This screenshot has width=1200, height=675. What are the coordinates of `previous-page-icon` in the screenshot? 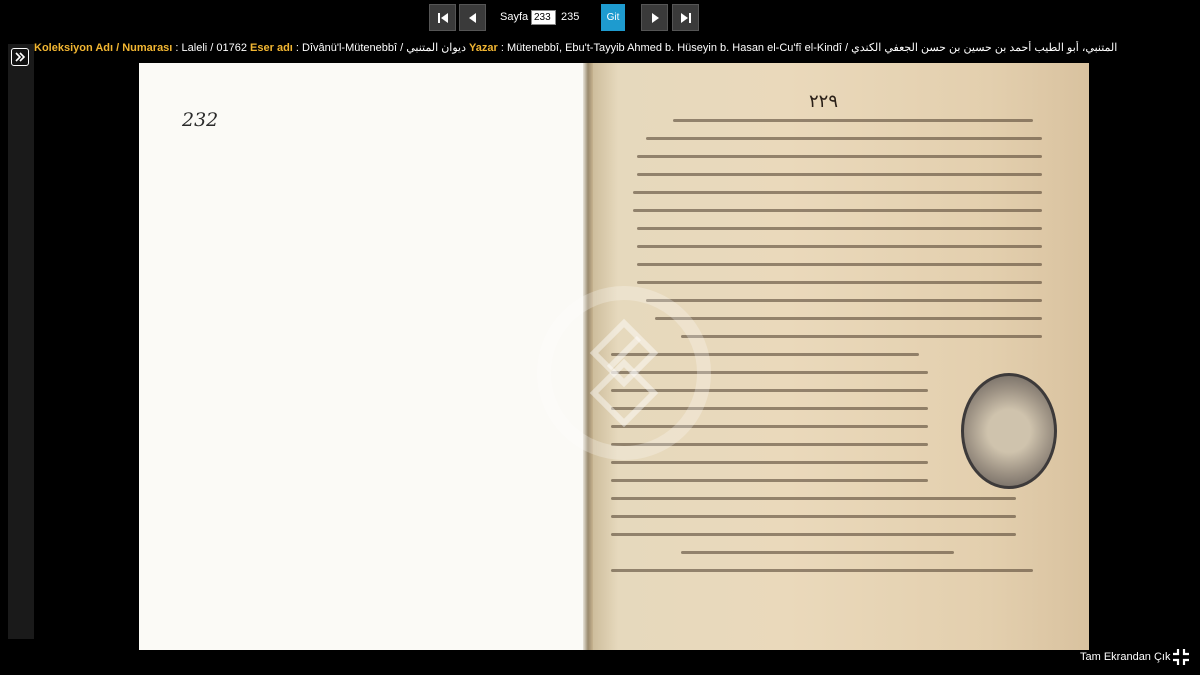 It's located at (472, 17).